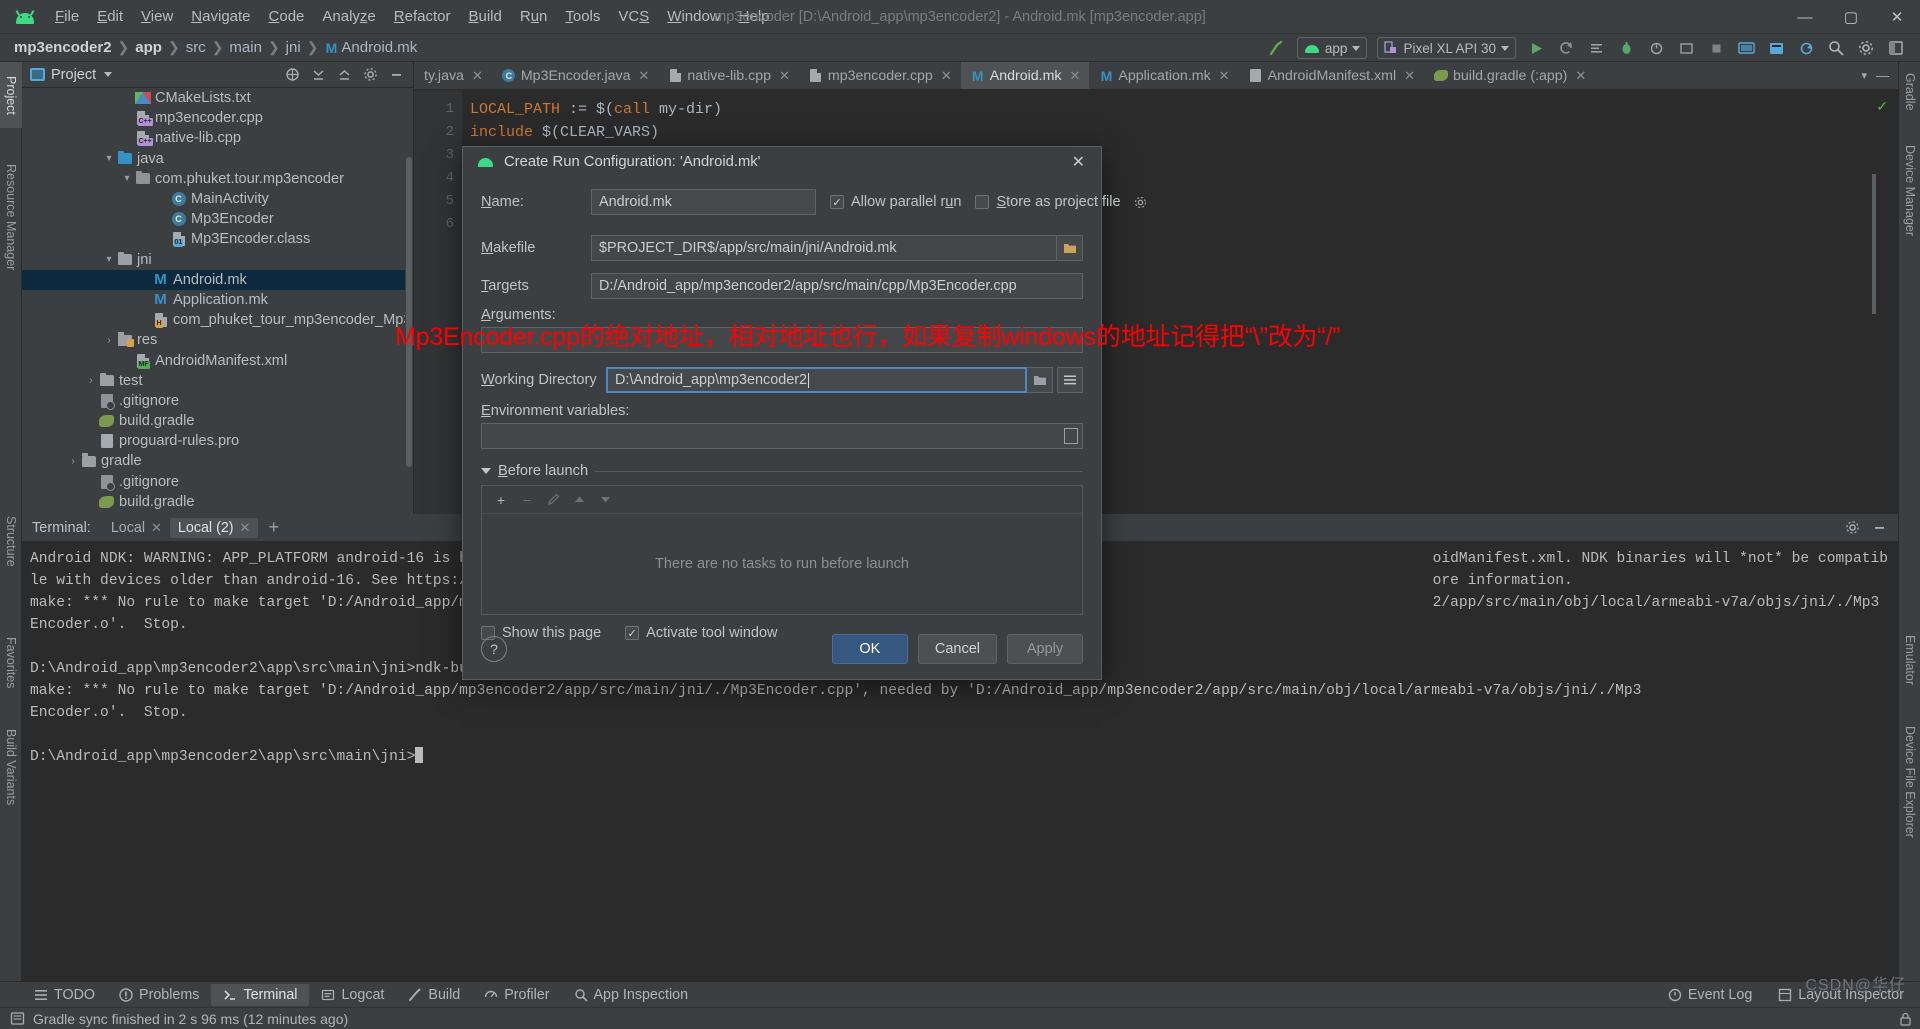  What do you see at coordinates (213, 179) in the screenshot?
I see `tree-item-com-phuket-tour-mp3encoder: ▾ com.phuket.tour.mp3encoder` at bounding box center [213, 179].